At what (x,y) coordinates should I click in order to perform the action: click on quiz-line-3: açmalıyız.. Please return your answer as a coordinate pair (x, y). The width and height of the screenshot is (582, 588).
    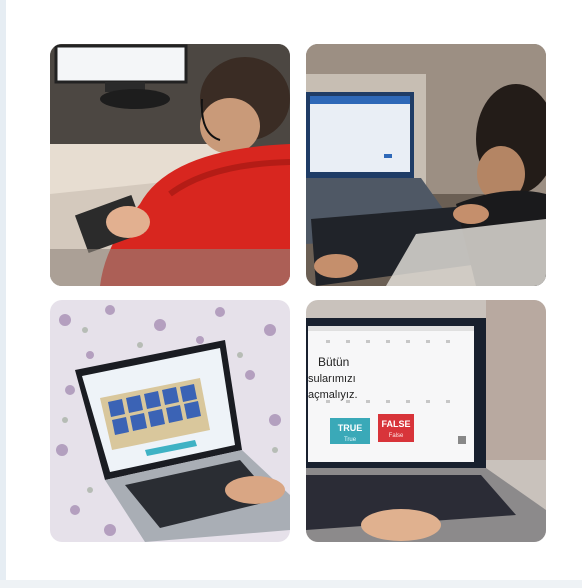
    Looking at the image, I should click on (333, 395).